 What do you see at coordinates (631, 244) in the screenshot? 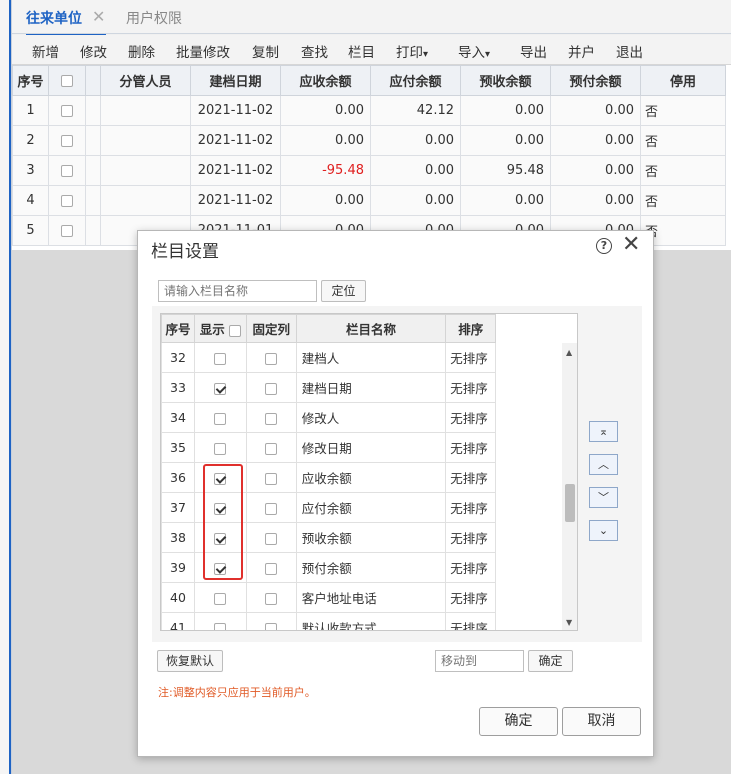
I see `close-icon: ✕` at bounding box center [631, 244].